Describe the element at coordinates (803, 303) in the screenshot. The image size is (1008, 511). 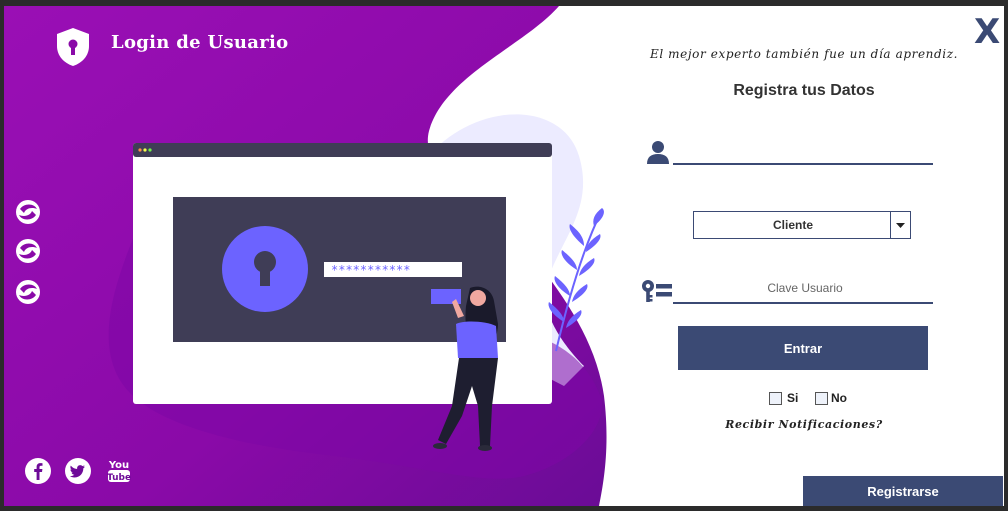
I see `password-underline` at that location.